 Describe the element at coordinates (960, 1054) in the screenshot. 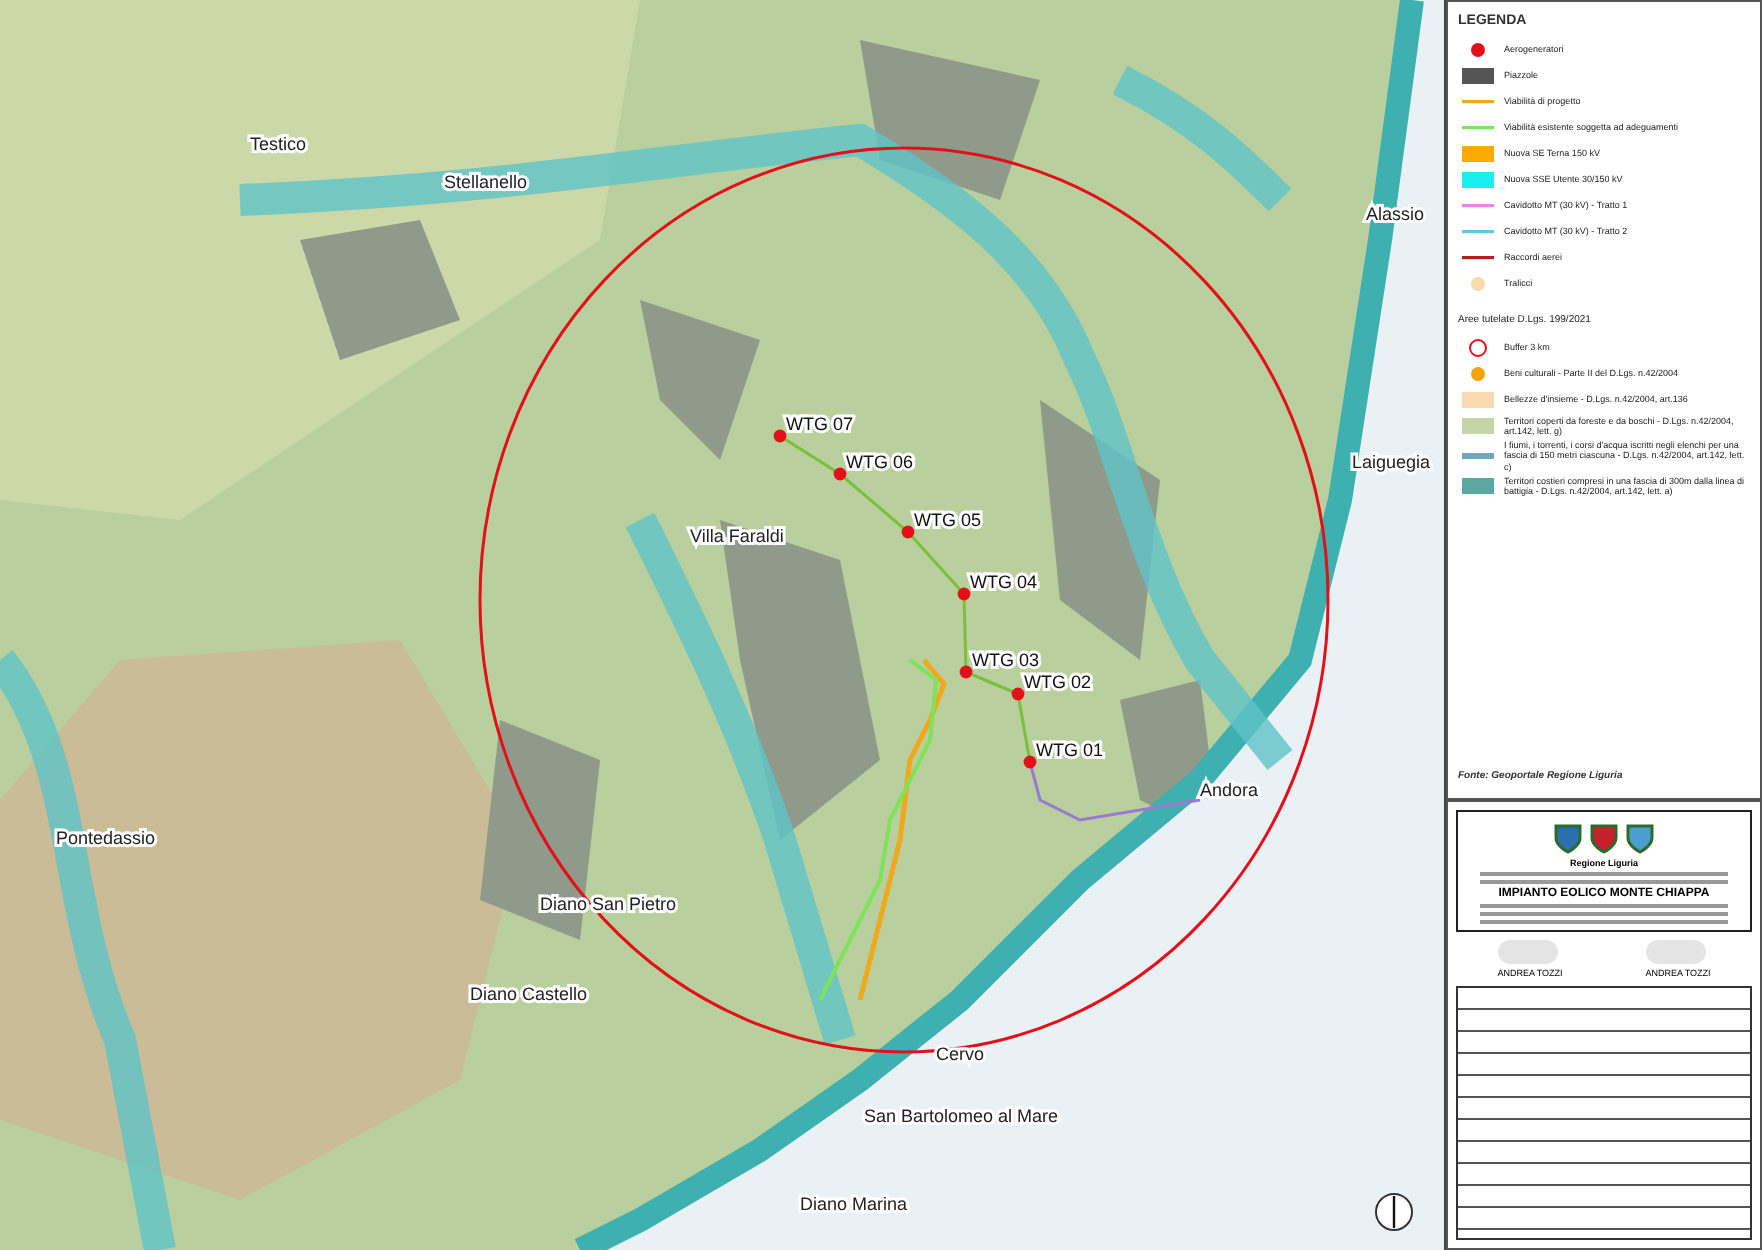

I see `place-label: Cervo` at that location.